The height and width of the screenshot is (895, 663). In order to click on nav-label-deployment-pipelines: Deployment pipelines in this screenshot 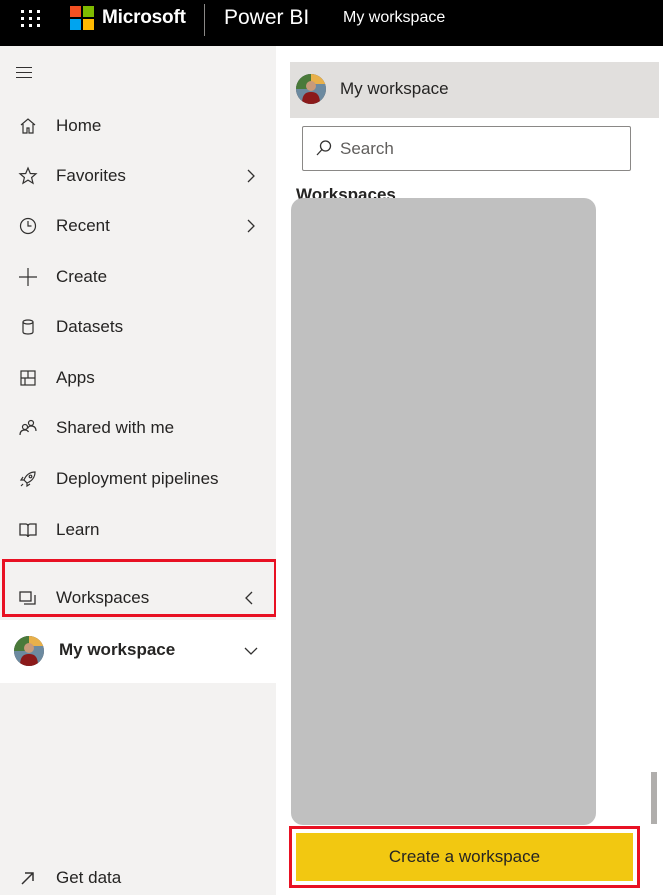, I will do `click(137, 478)`.